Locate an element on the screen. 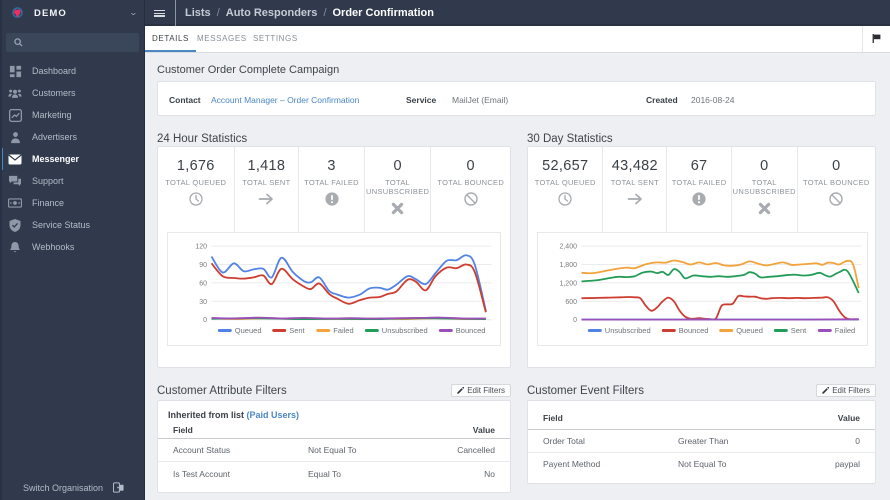 The height and width of the screenshot is (500, 890). svg-text: 60 is located at coordinates (203, 283).